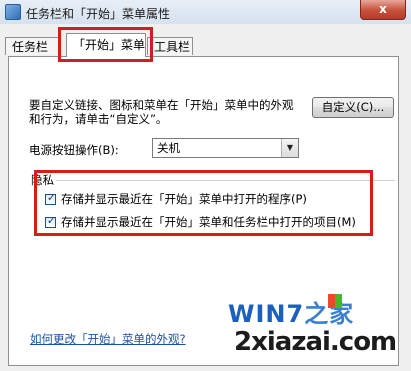  I want to click on checkbox-items: ✓, so click(51, 221).